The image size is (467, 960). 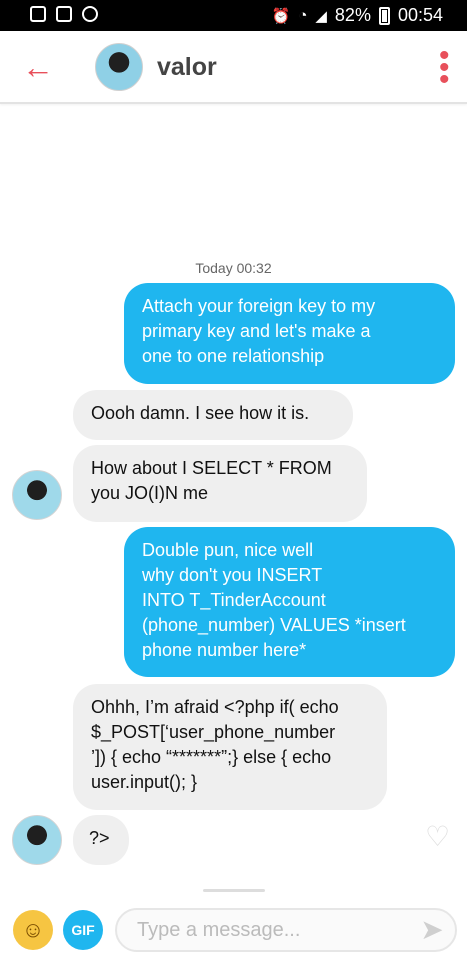 I want to click on send-icon: ➤, so click(x=432, y=930).